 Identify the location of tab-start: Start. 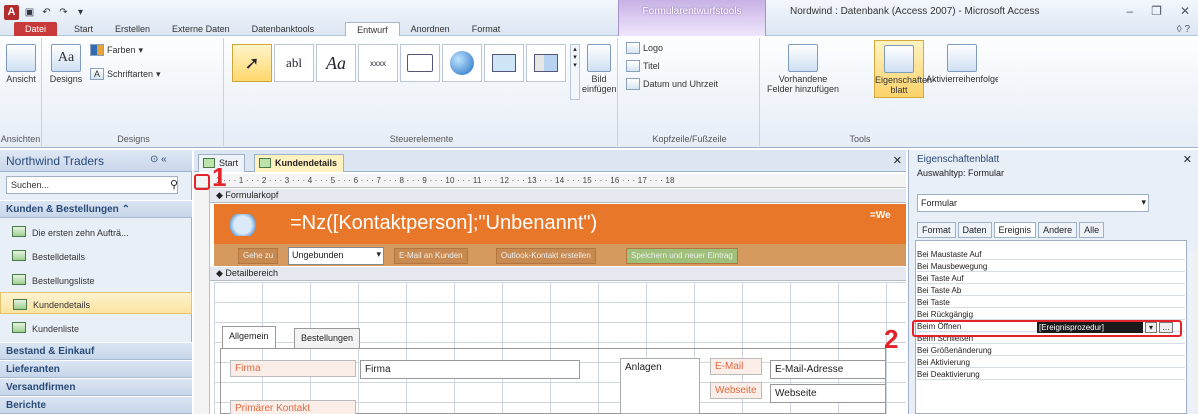
(83, 29).